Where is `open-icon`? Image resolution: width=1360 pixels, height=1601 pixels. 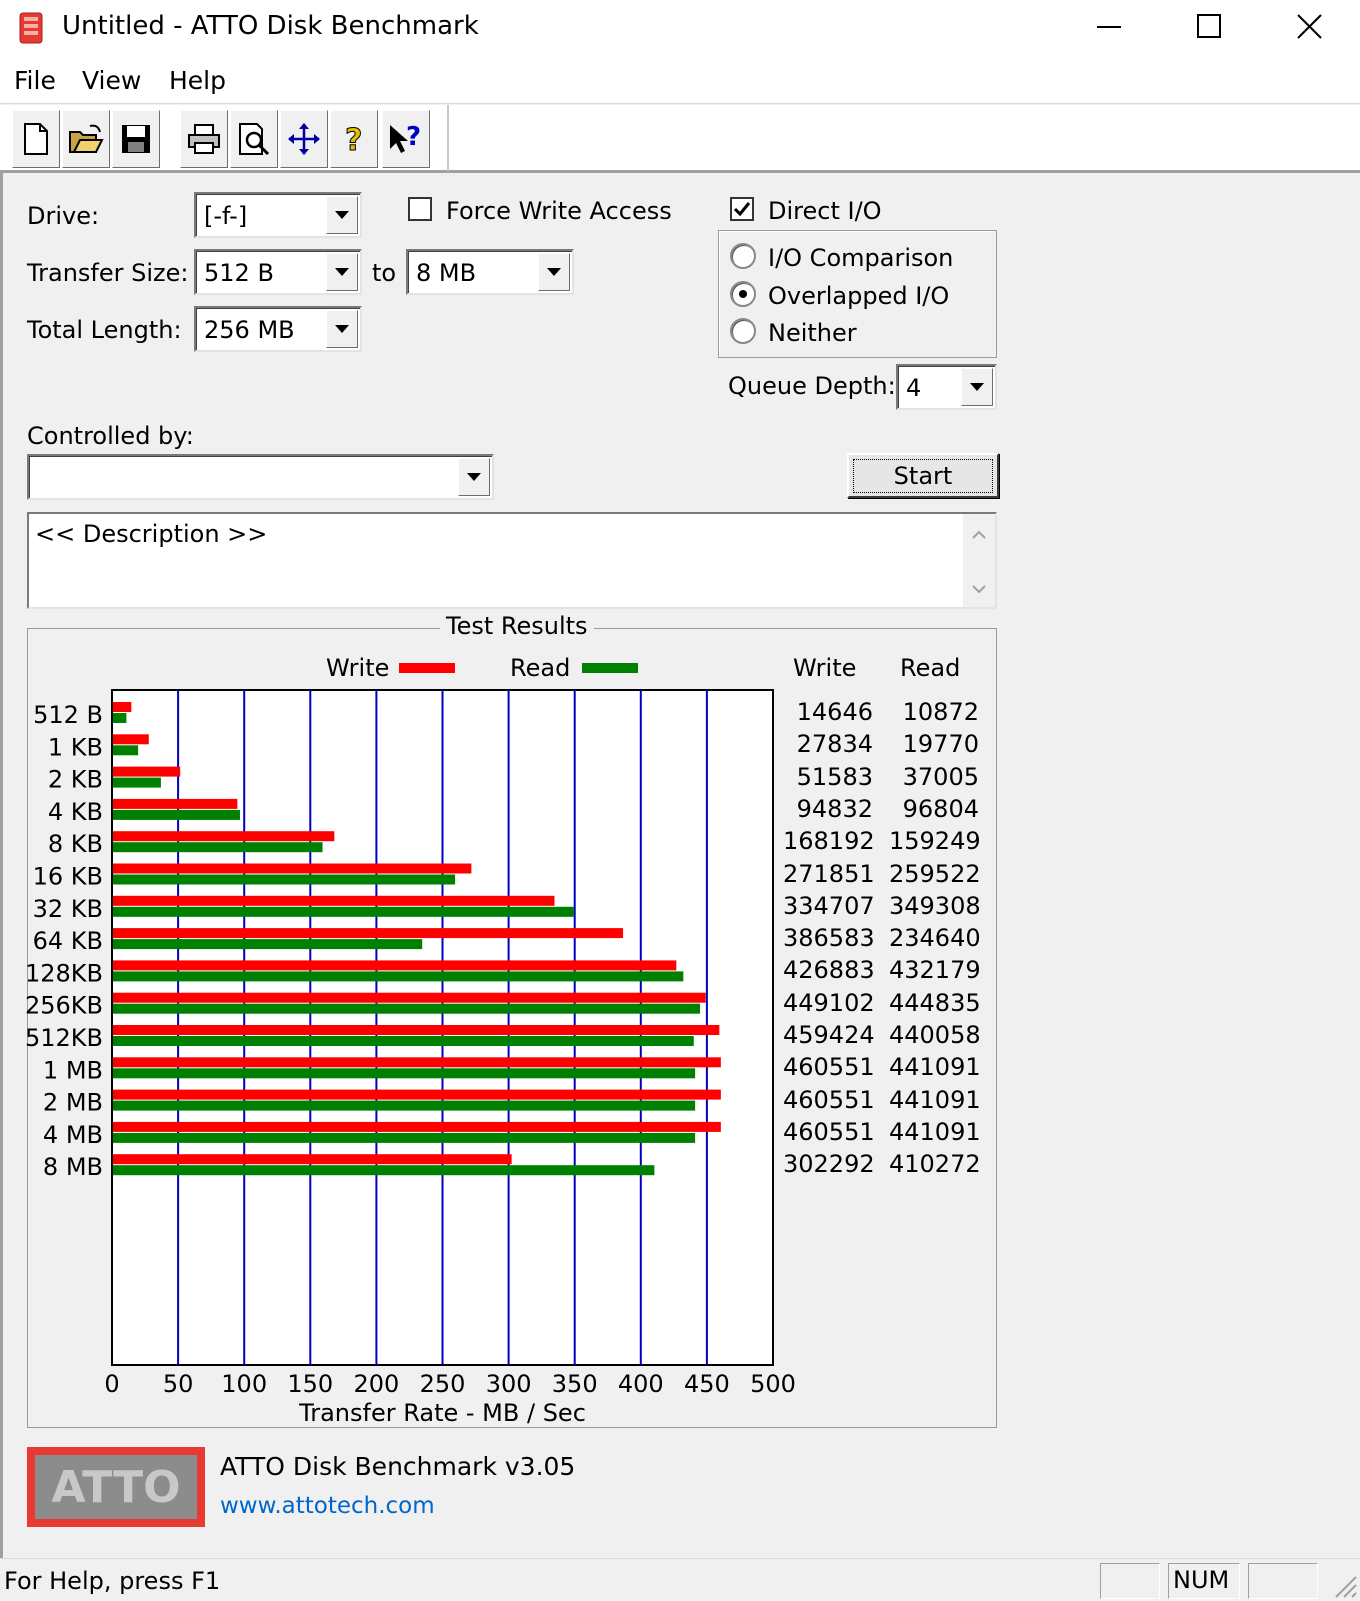
open-icon is located at coordinates (86, 138).